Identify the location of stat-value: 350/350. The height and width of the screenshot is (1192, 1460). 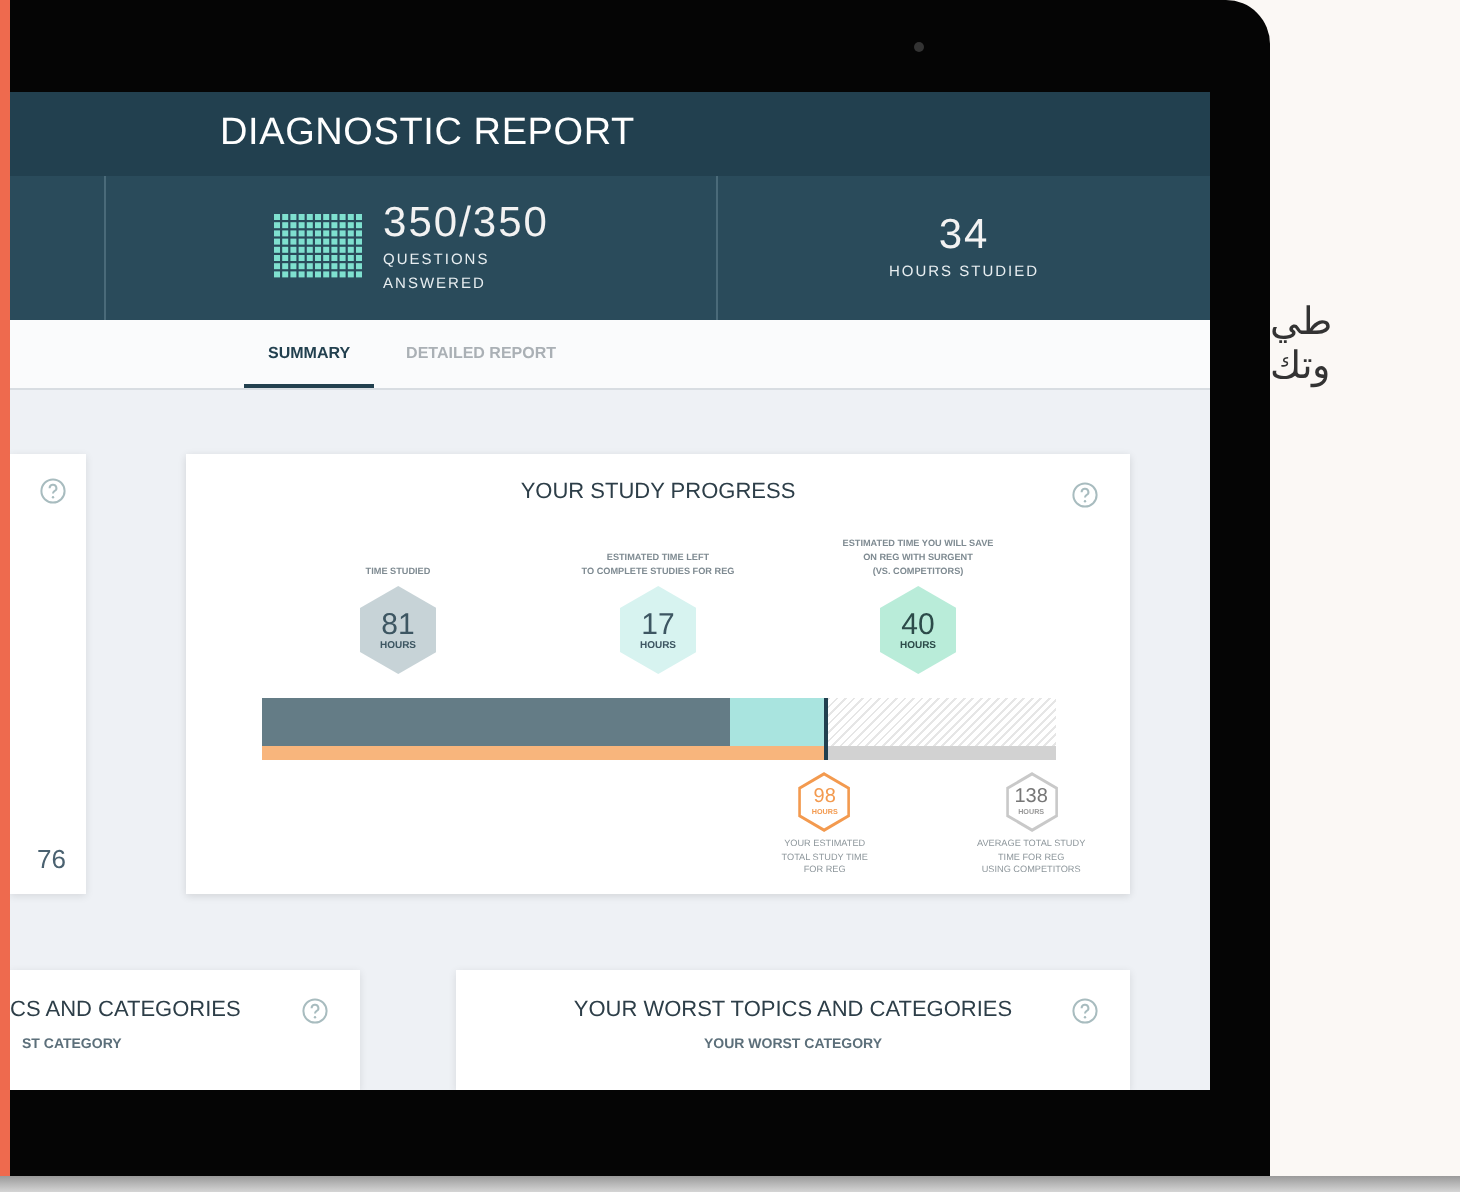
(466, 223).